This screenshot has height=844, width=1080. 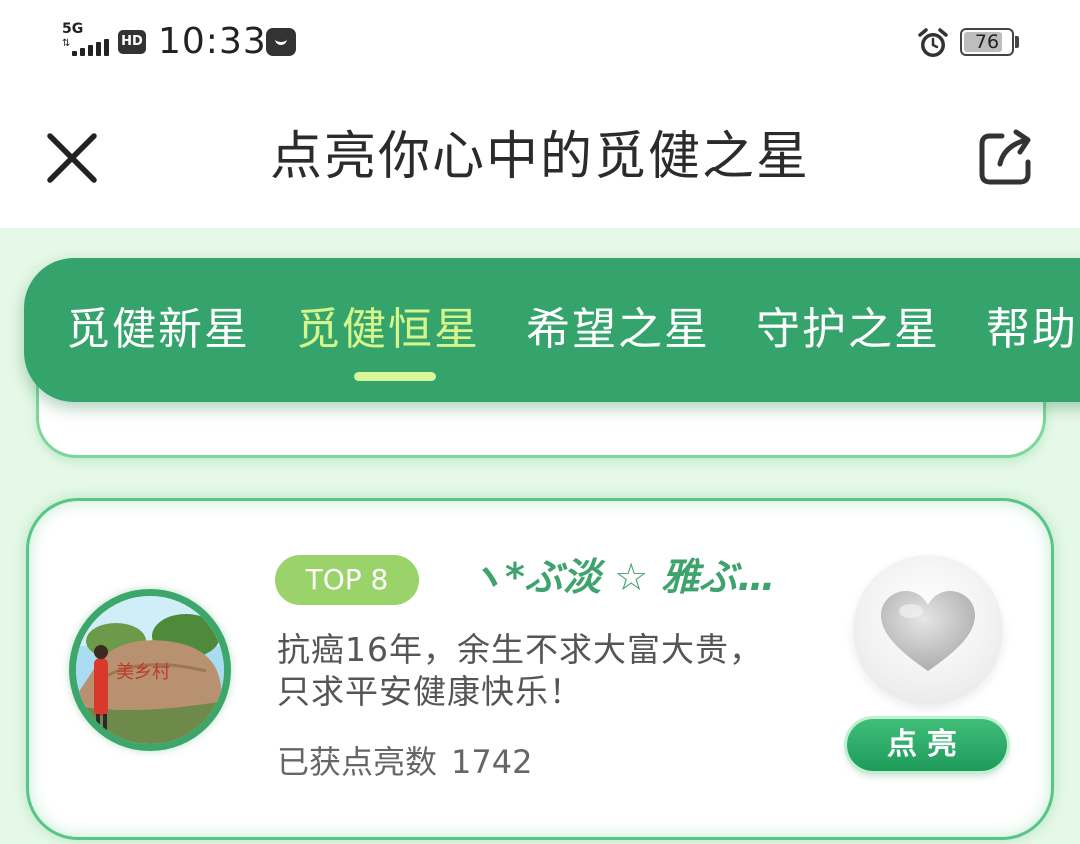 I want to click on avatar-photo: 美乡村, so click(x=150, y=670).